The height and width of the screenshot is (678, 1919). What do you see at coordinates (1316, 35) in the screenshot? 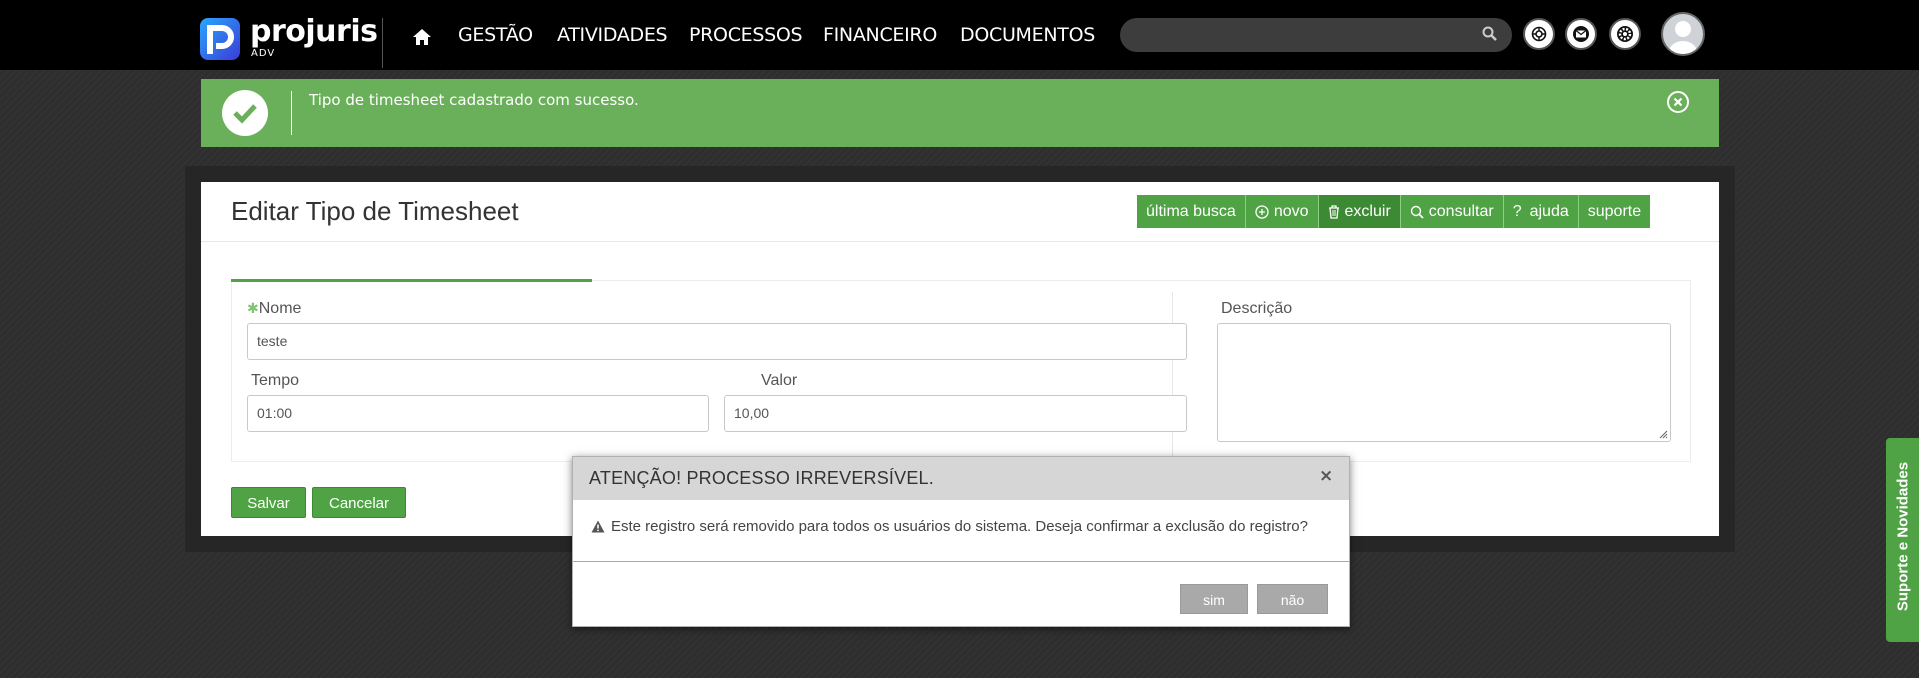
I see `search-input` at bounding box center [1316, 35].